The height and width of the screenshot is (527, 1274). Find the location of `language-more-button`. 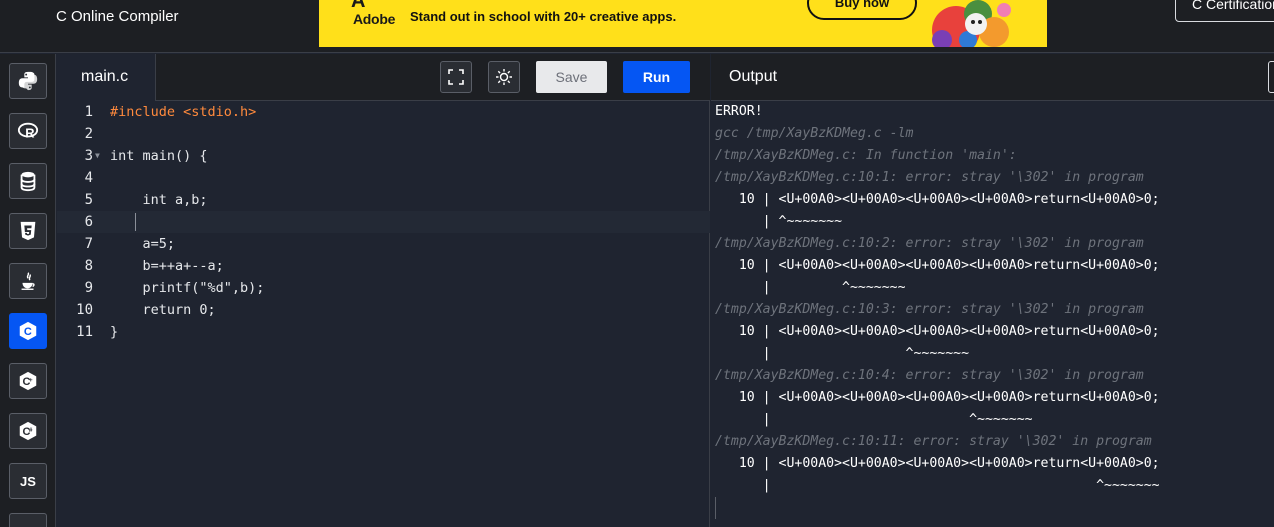

language-more-button is located at coordinates (28, 520).